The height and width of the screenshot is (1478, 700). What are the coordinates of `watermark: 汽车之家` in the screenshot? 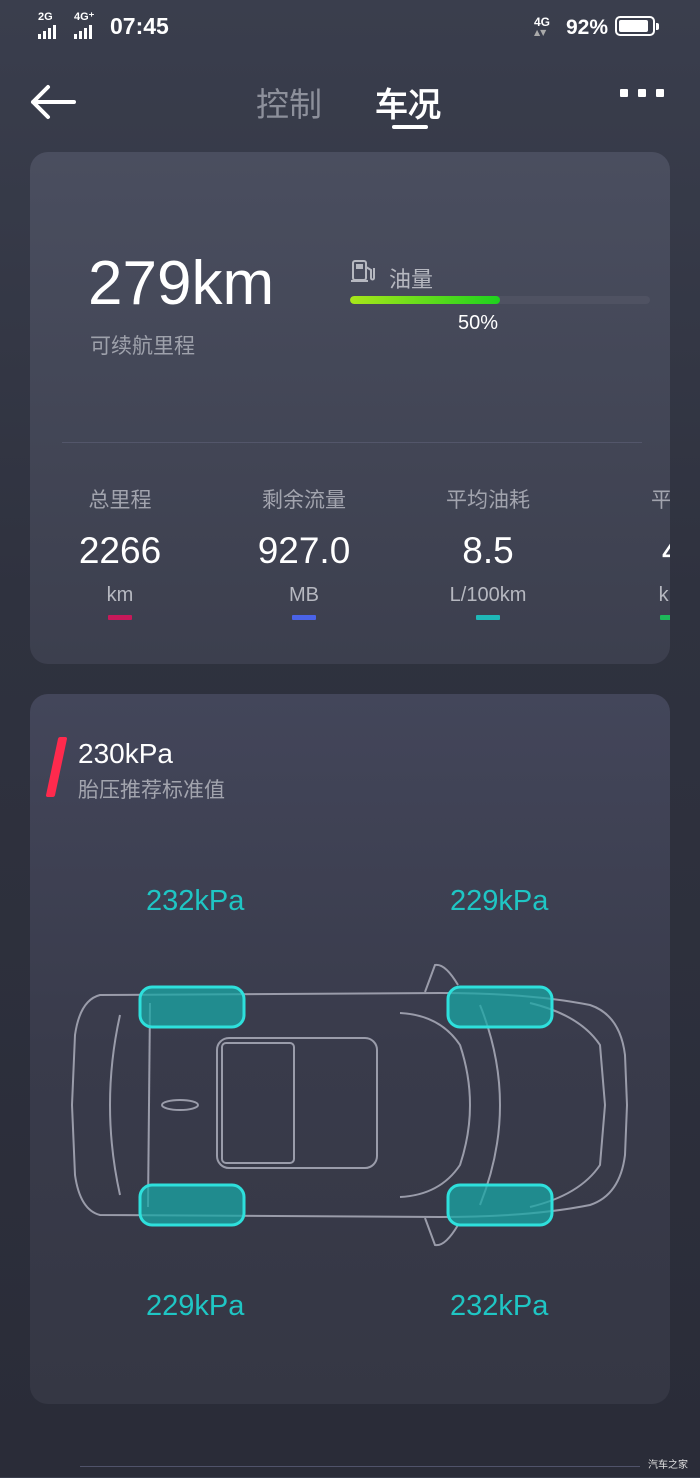 It's located at (668, 1465).